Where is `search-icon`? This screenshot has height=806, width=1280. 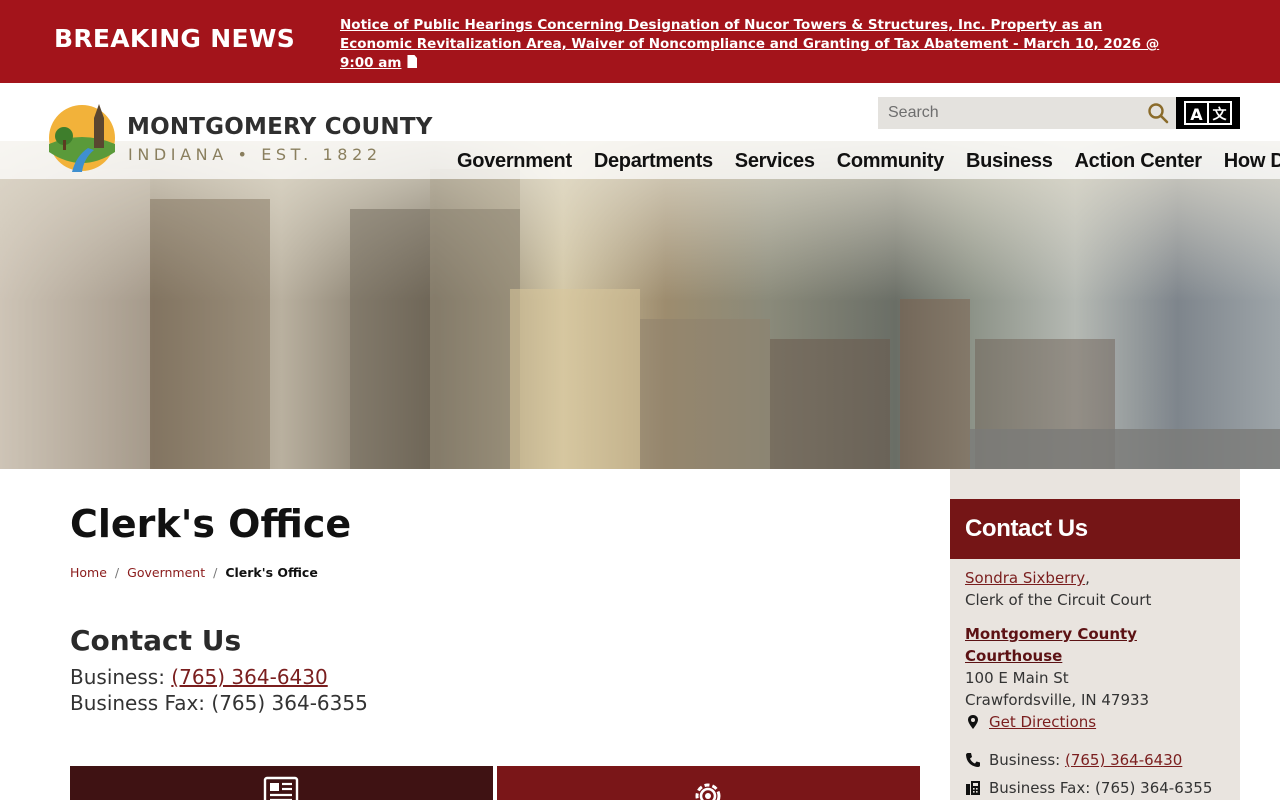 search-icon is located at coordinates (1158, 113).